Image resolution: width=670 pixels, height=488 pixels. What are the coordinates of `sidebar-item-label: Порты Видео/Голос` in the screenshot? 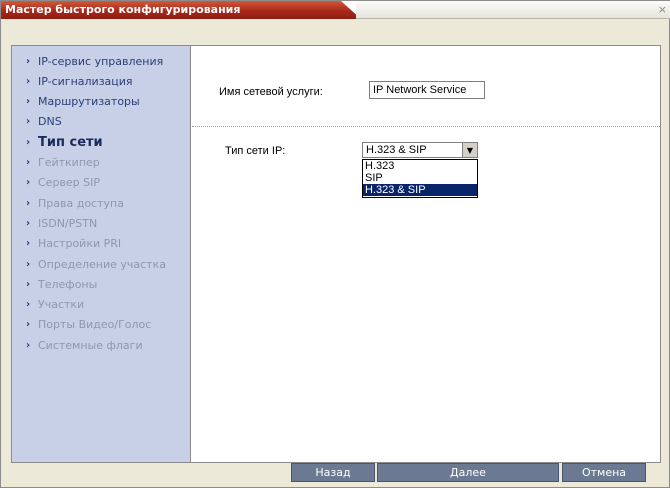 It's located at (95, 325).